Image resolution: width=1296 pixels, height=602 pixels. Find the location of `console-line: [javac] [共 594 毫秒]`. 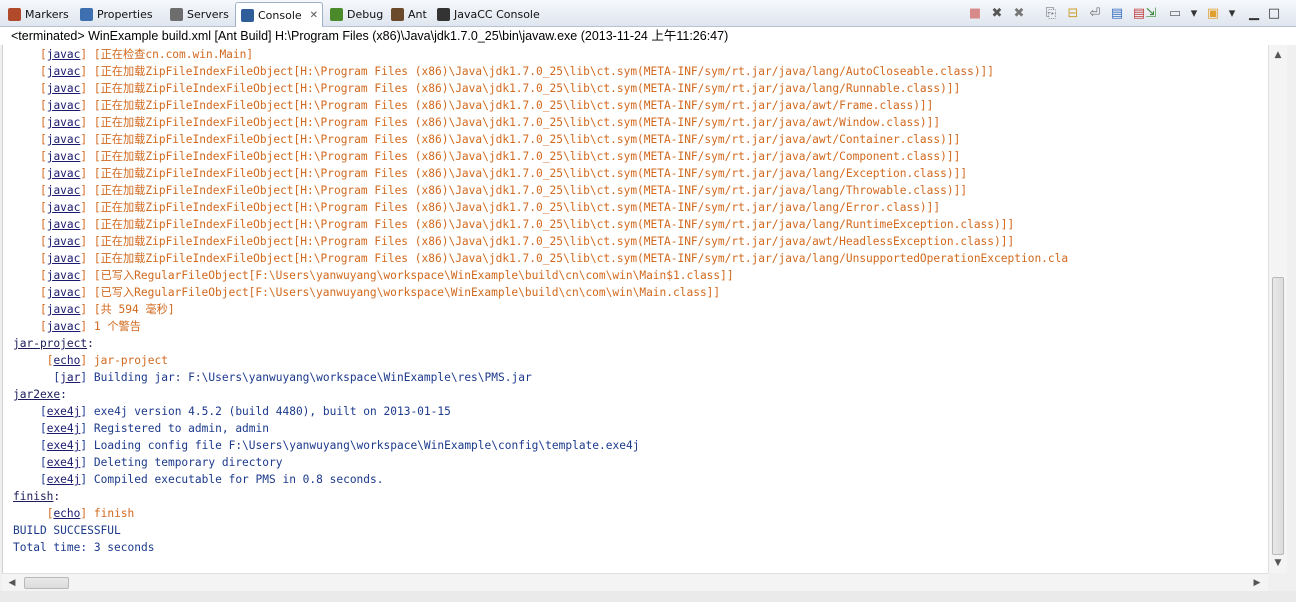

console-line: [javac] [共 594 毫秒] is located at coordinates (94, 309).